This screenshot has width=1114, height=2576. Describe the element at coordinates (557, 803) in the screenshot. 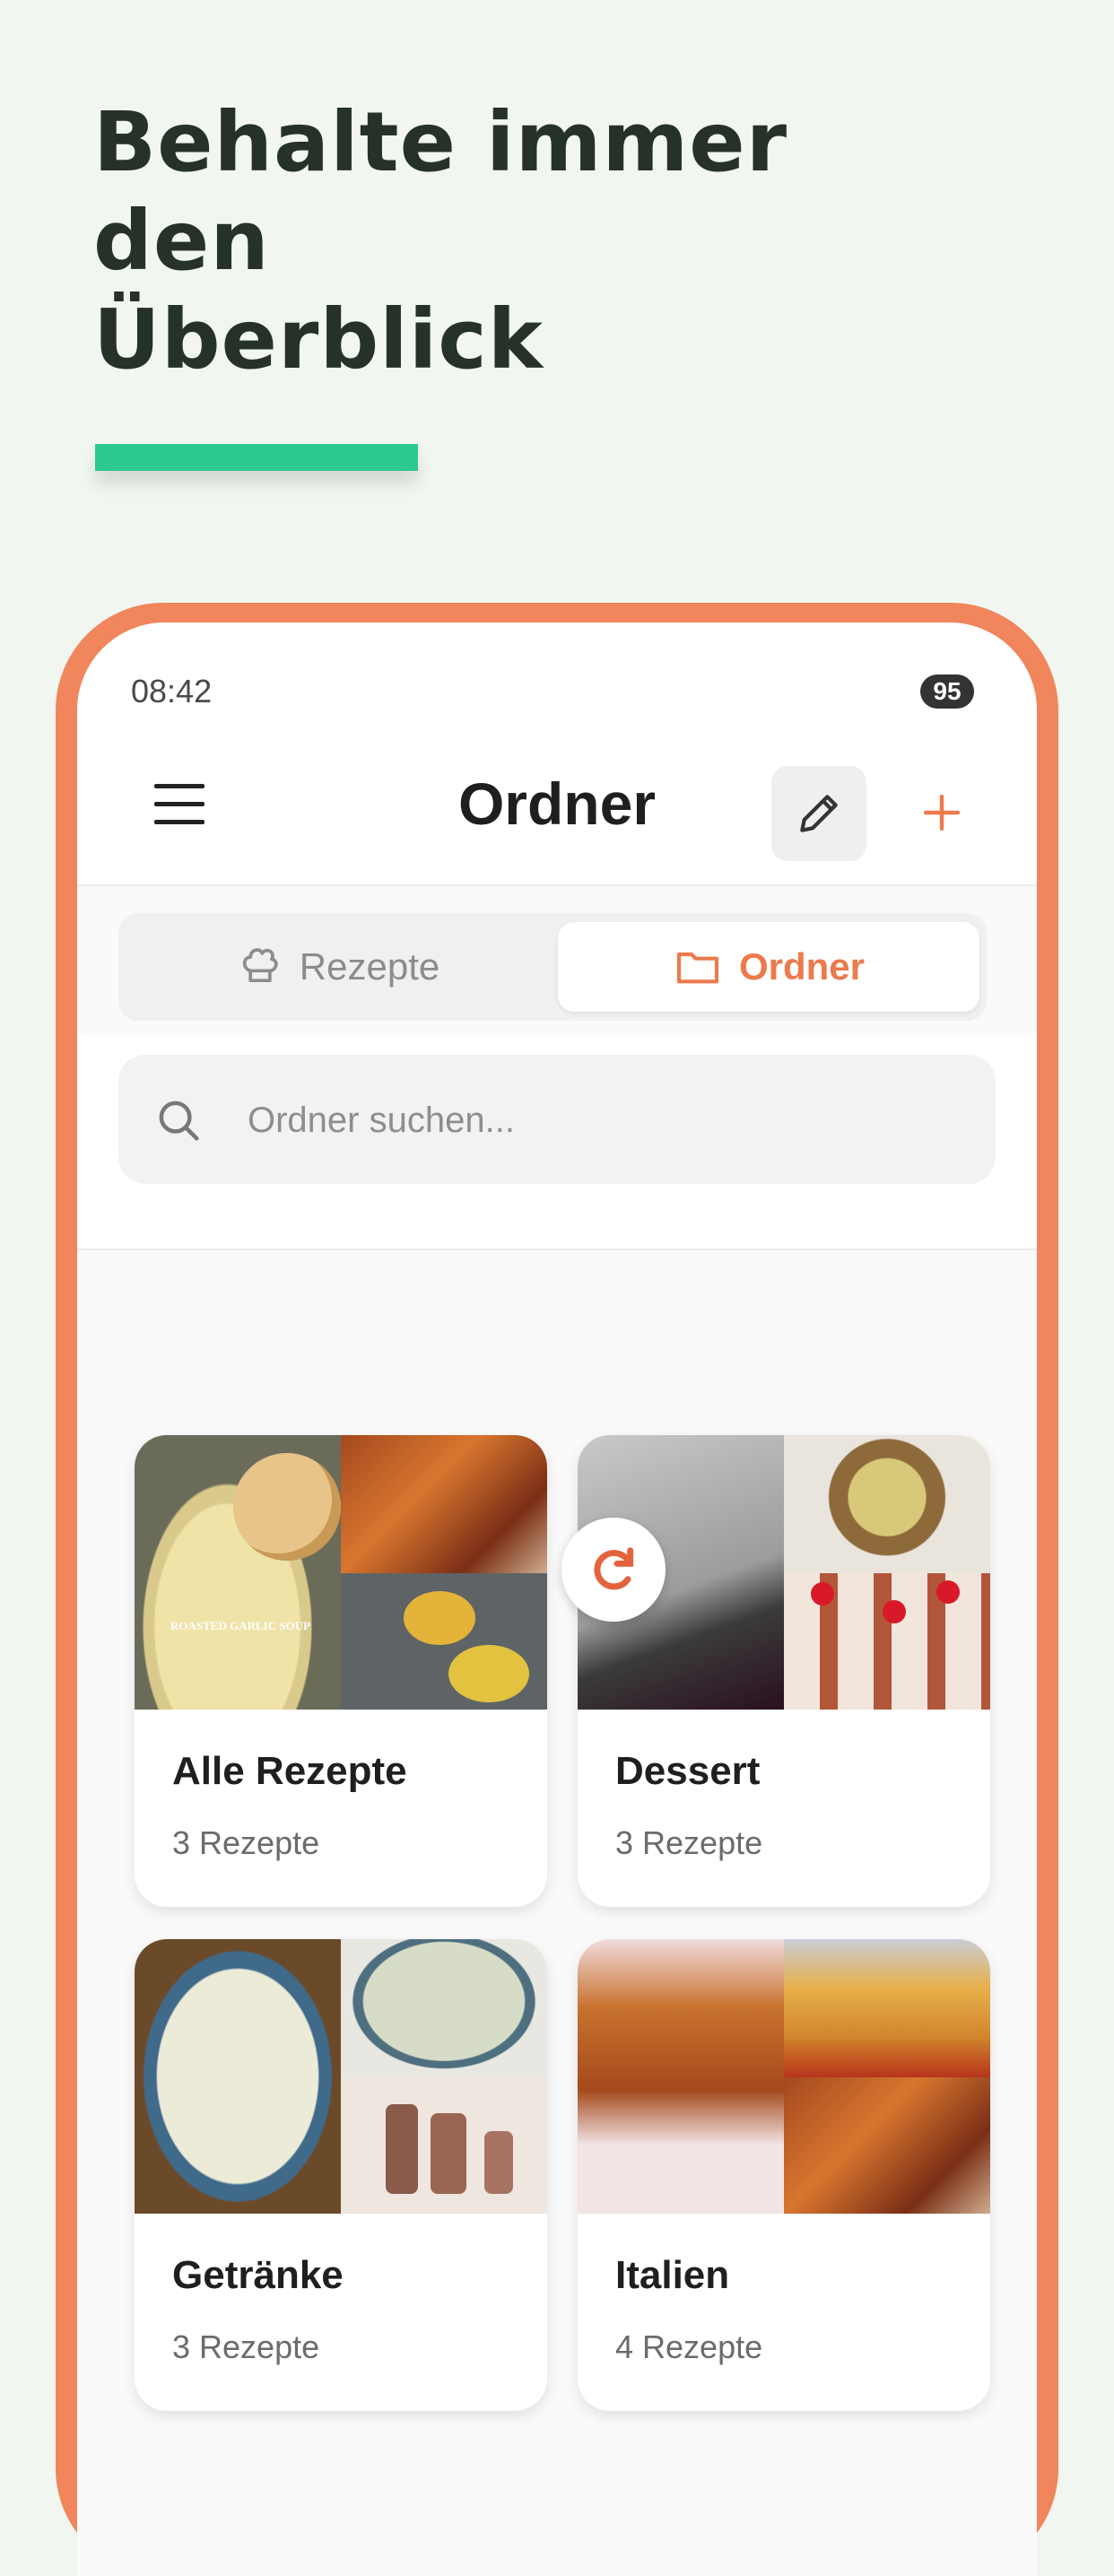

I see `page-title: Ordner` at that location.